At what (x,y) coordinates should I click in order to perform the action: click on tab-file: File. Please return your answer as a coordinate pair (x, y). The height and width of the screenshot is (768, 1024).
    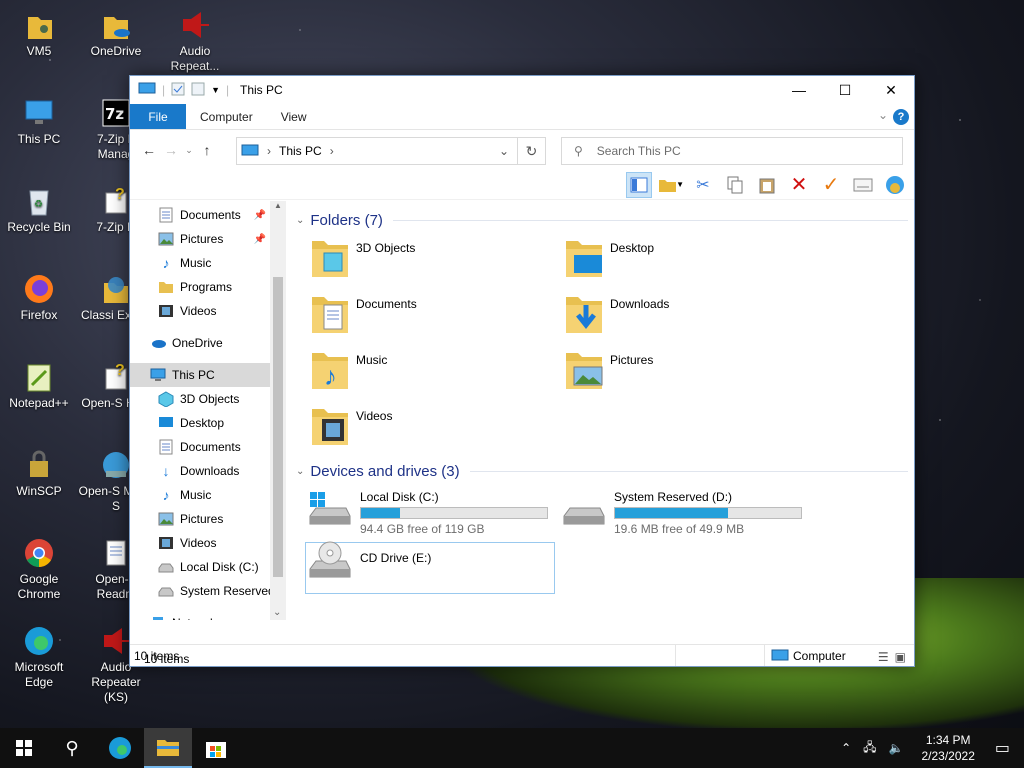
    Looking at the image, I should click on (158, 116).